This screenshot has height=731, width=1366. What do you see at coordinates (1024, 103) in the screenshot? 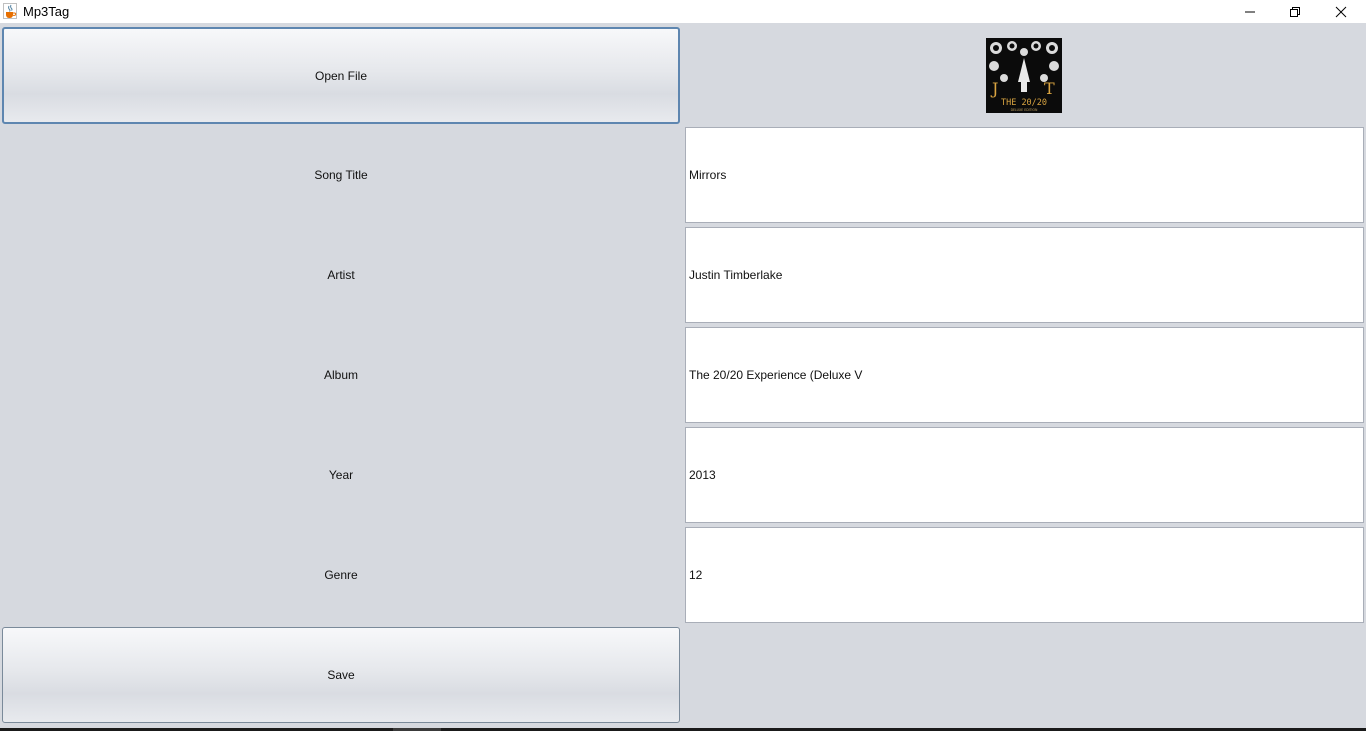
I see `album-art-caption: THE 20/20` at bounding box center [1024, 103].